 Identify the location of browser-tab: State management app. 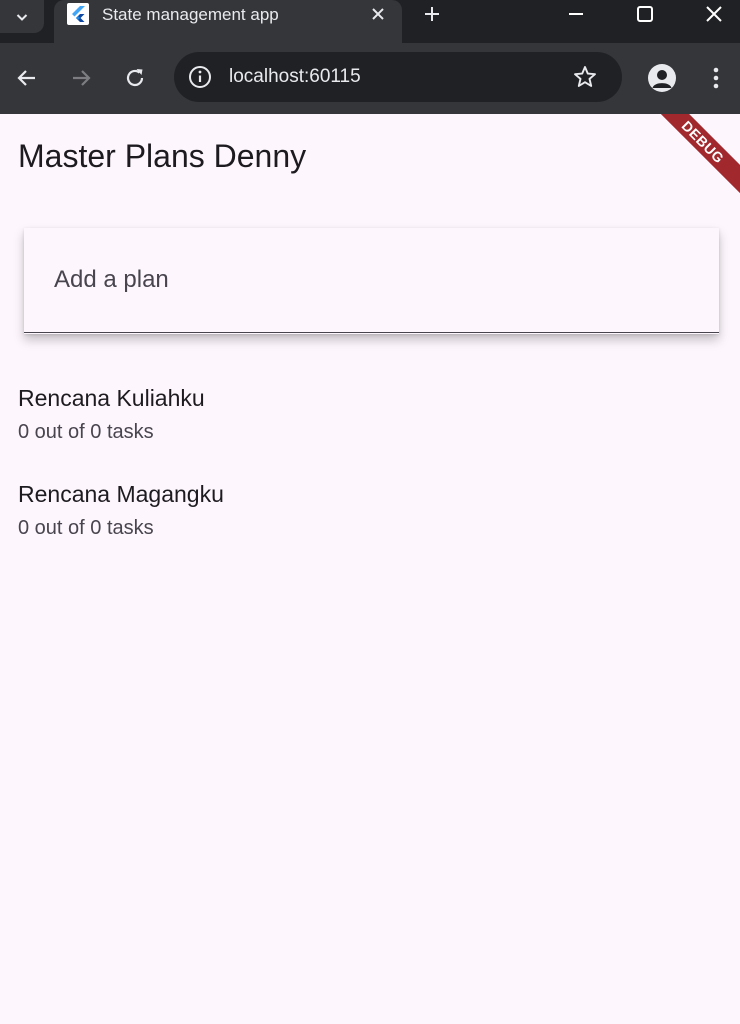
(228, 21).